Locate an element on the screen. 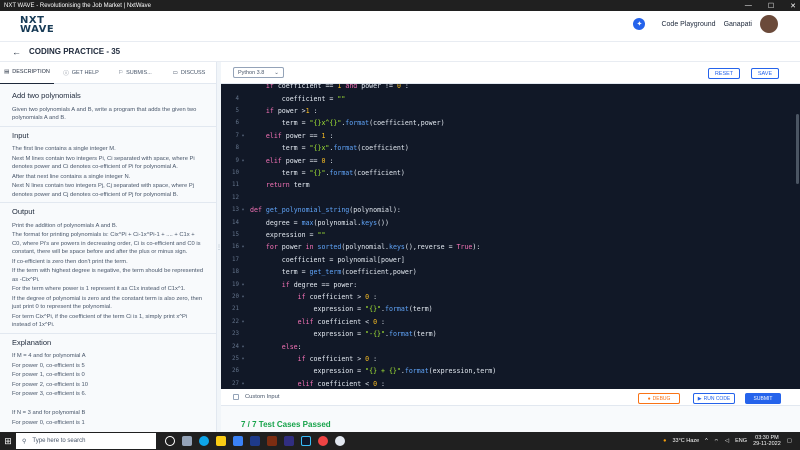 This screenshot has width=800, height=450. task-view-icon is located at coordinates (170, 441).